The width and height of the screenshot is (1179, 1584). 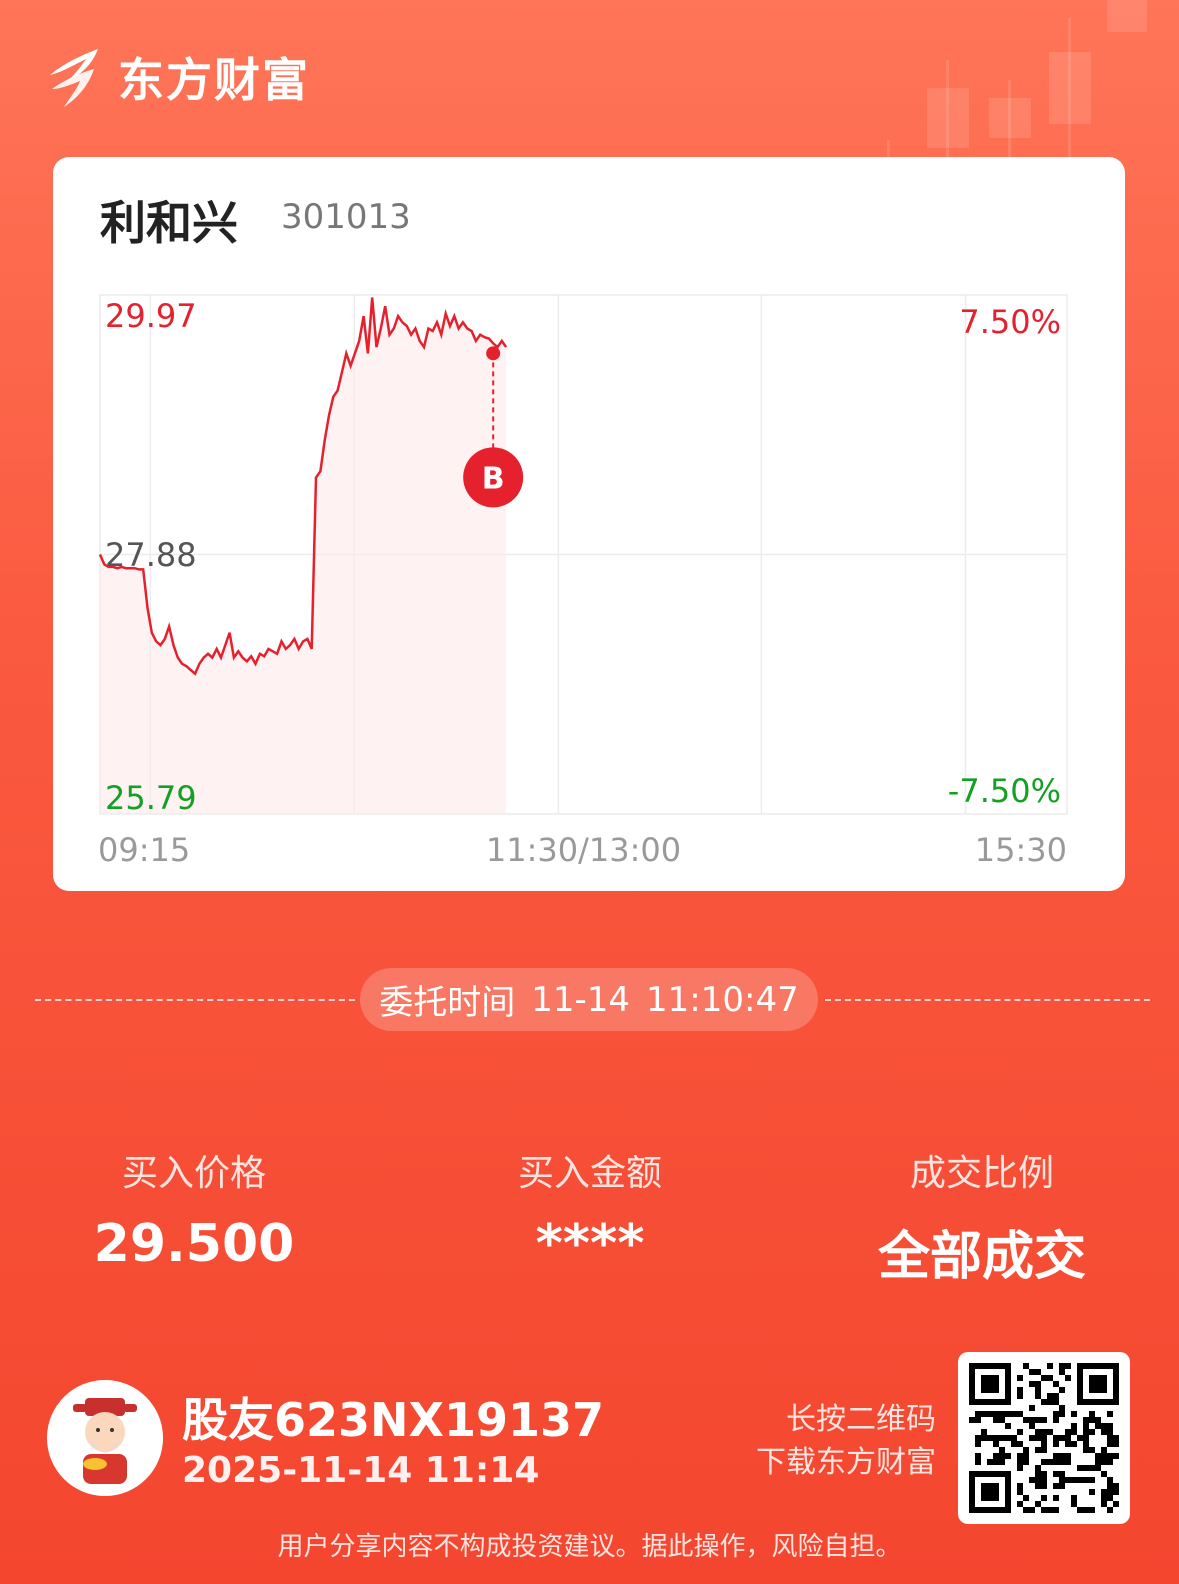 What do you see at coordinates (447, 1003) in the screenshot?
I see `entrust-label: 委托时间` at bounding box center [447, 1003].